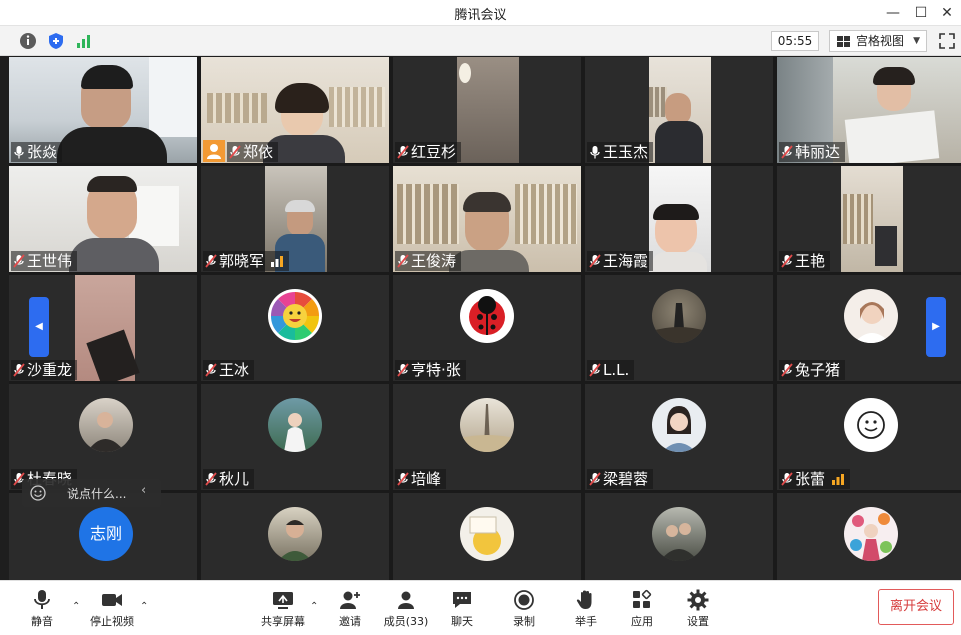 The width and height of the screenshot is (961, 635). I want to click on fullscreen-icon, so click(947, 41).